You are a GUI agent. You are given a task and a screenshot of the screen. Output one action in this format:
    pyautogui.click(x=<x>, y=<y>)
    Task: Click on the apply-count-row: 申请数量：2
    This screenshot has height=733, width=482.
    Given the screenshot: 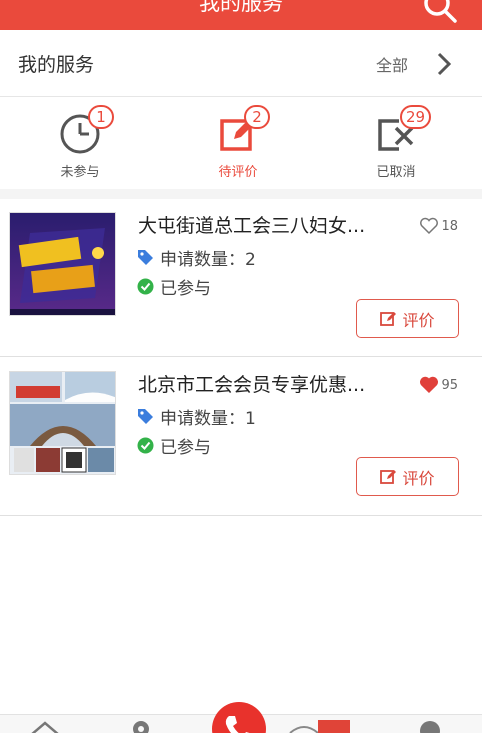 What is the action you would take?
    pyautogui.click(x=196, y=257)
    